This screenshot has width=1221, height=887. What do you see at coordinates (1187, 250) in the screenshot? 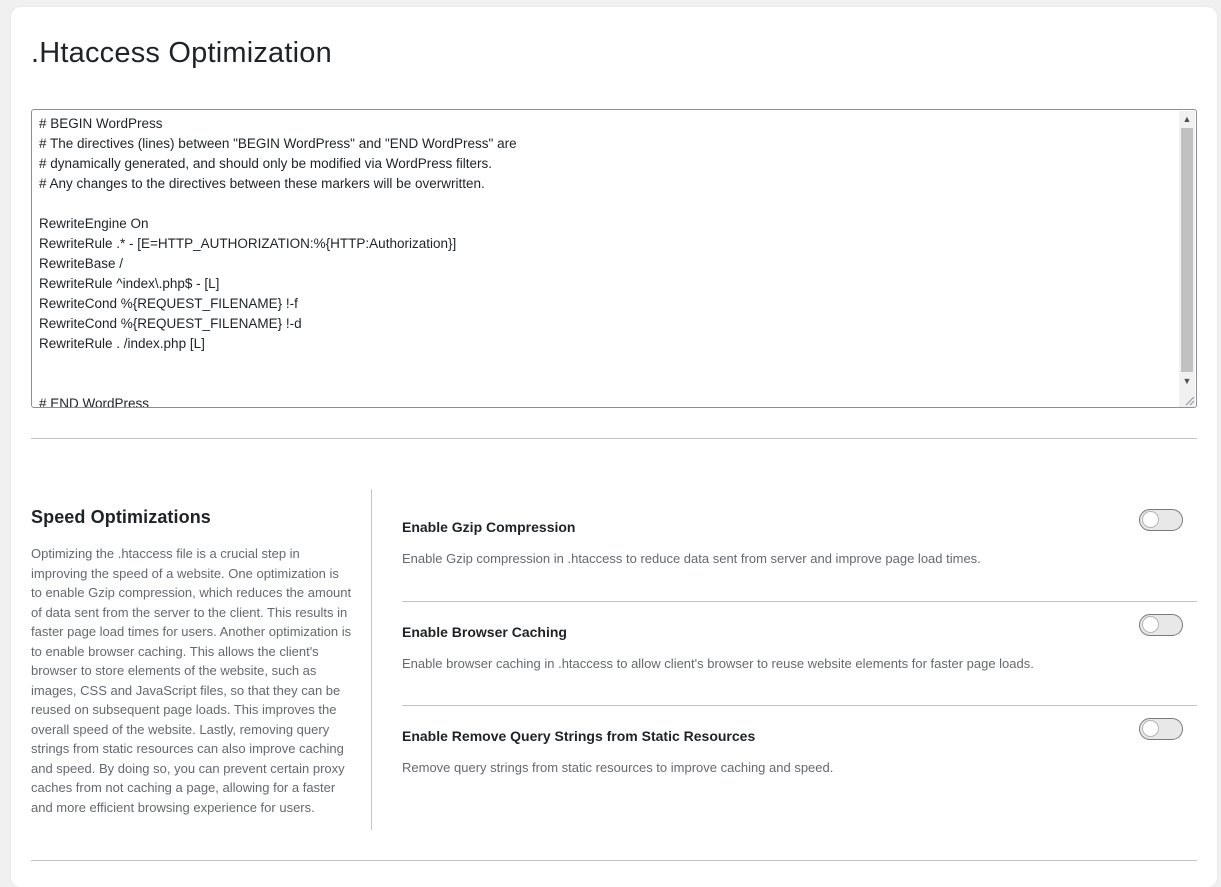
I see `scrollbar-thumb` at bounding box center [1187, 250].